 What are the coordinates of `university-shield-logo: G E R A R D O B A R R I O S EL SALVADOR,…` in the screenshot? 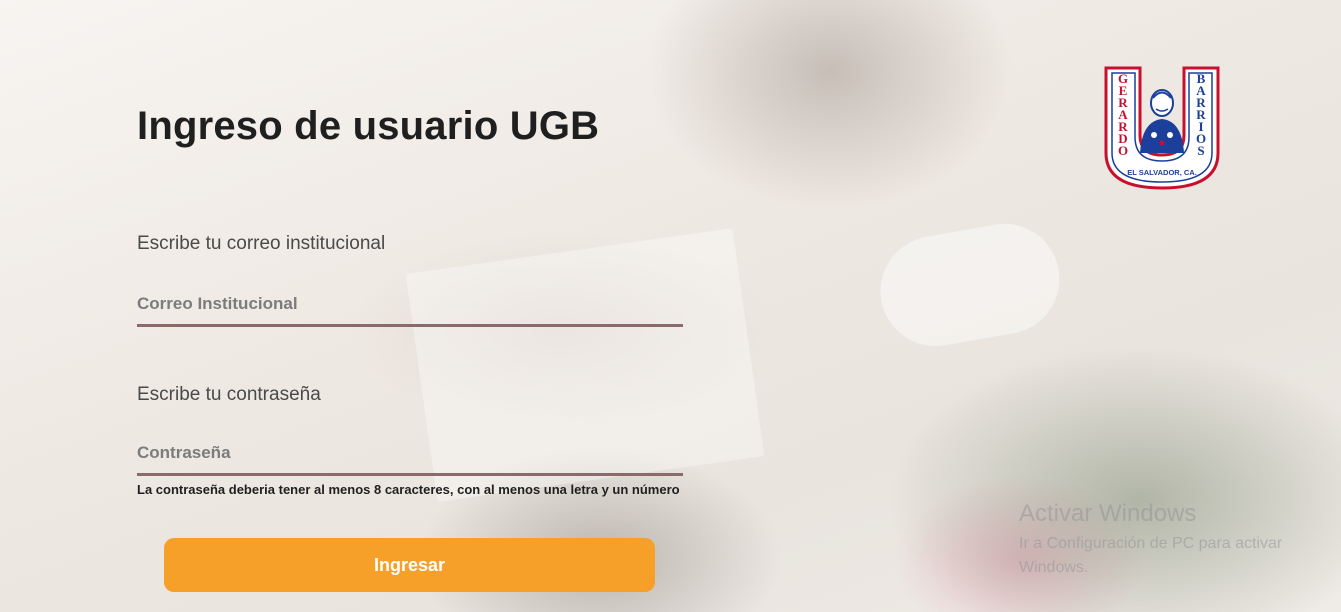 It's located at (1162, 128).